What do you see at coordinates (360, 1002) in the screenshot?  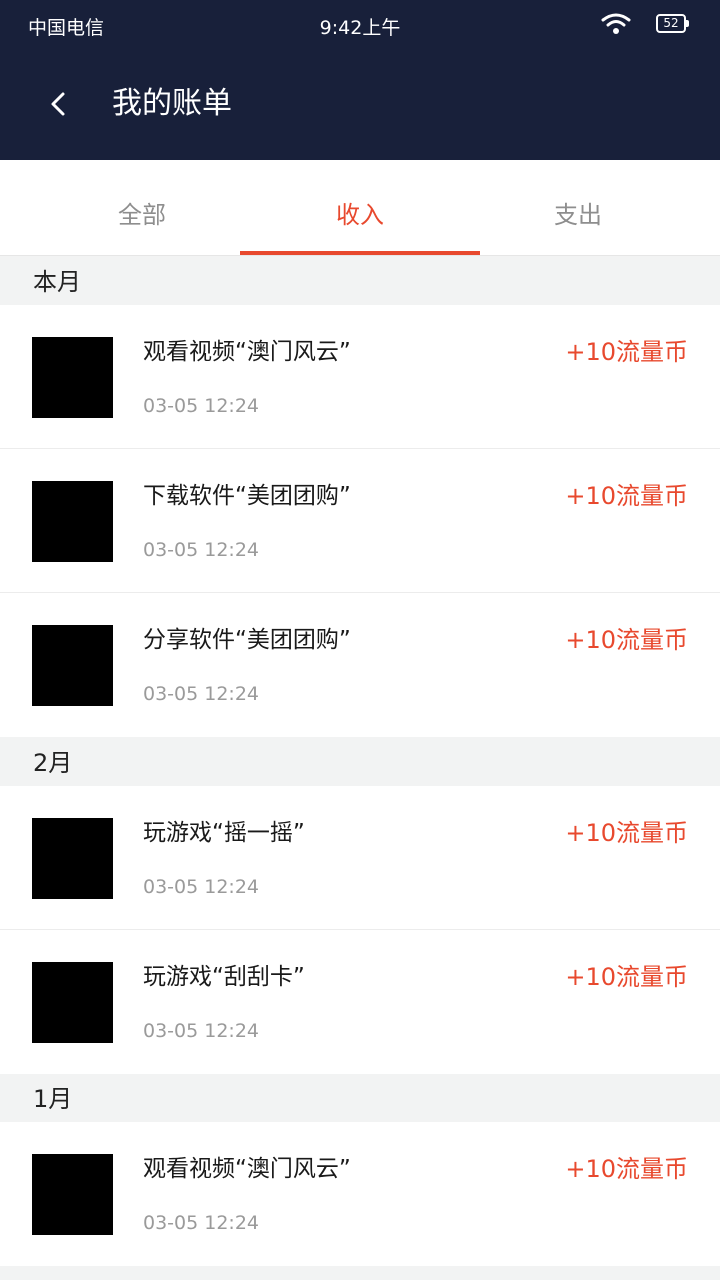 I see `list-item: 玩游戏“刮刮卡” 03-05 12:24 +10流量币` at bounding box center [360, 1002].